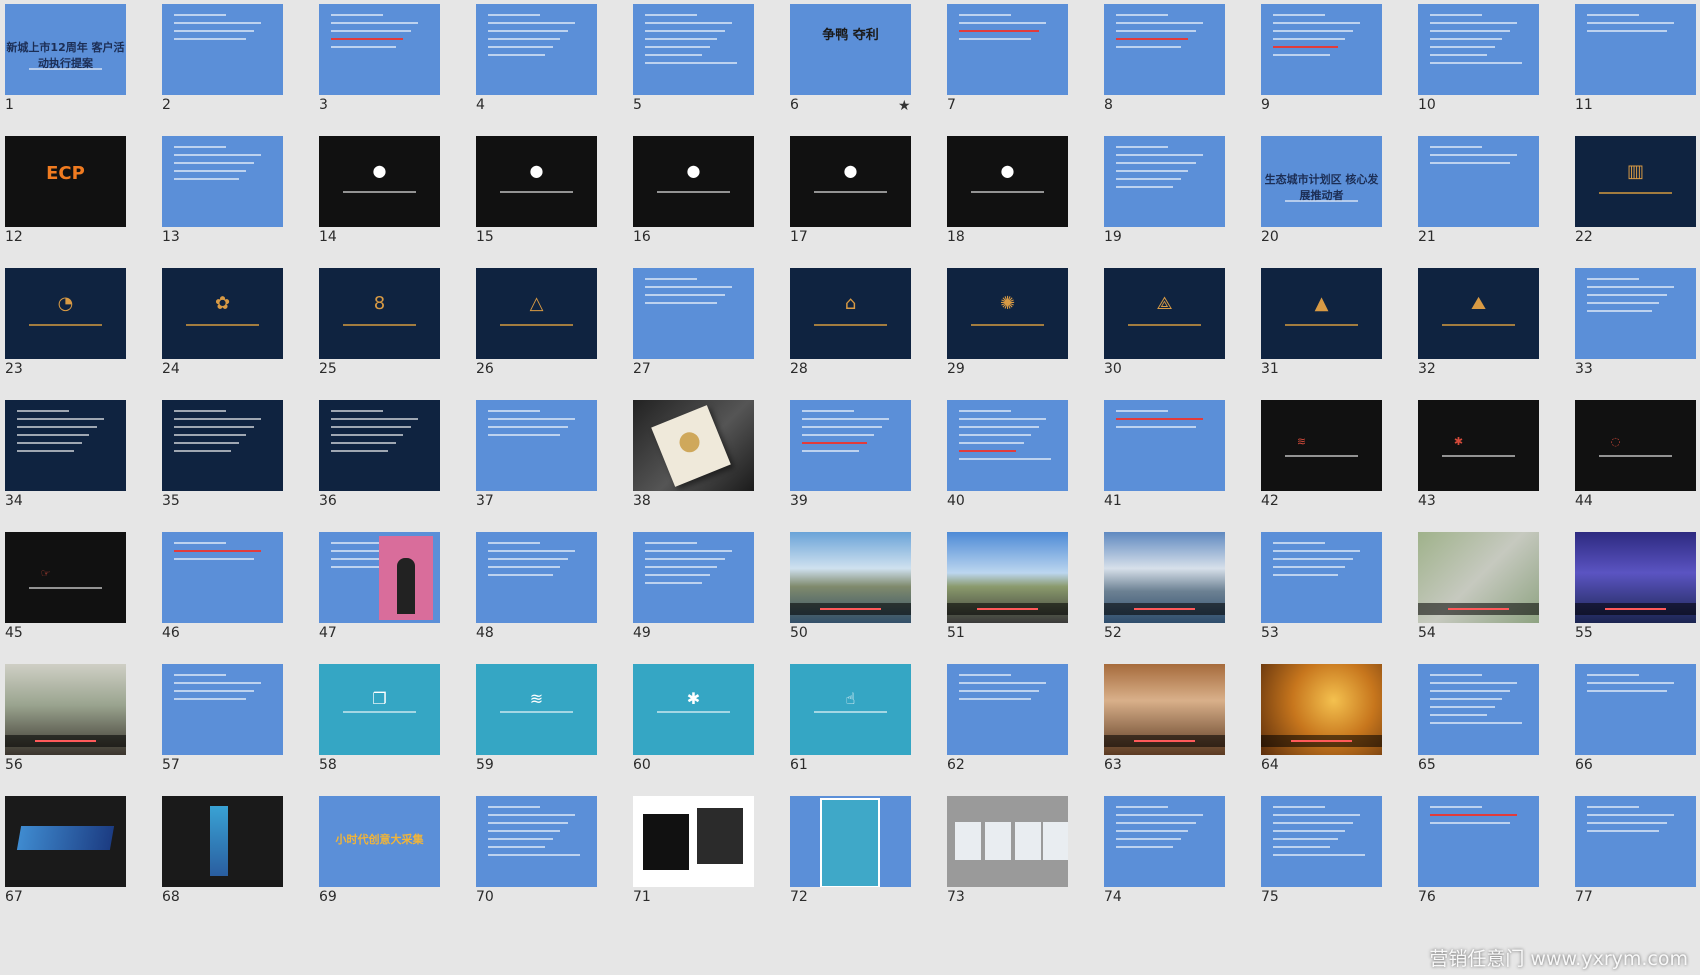  I want to click on slide-thumbnail-24: ✿ 24, so click(235, 335).